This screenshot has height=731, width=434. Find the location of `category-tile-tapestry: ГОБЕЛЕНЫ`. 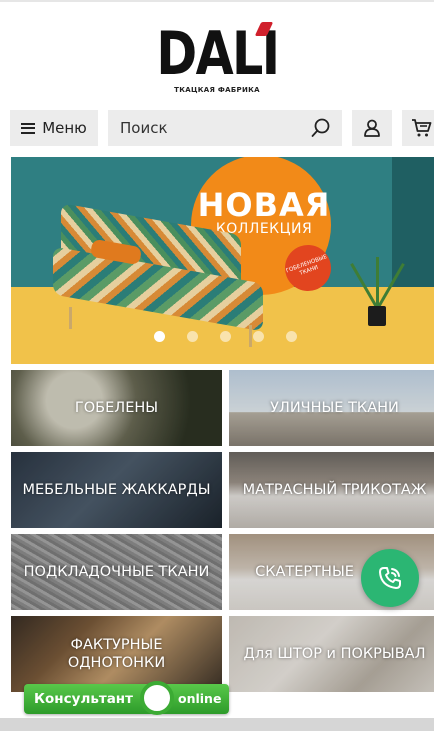

category-tile-tapestry: ГОБЕЛЕНЫ is located at coordinates (116, 408).